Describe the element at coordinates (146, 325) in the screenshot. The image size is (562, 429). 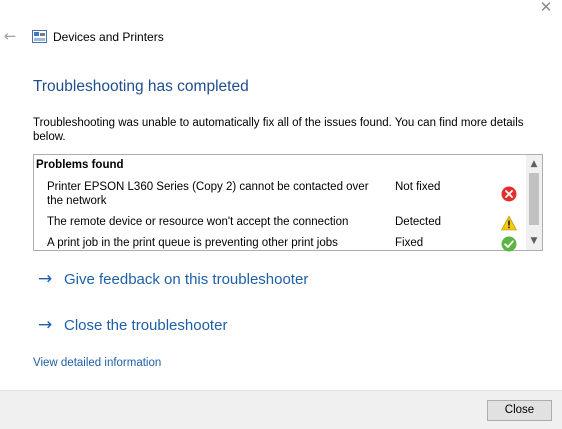
I see `close-troubleshooter-label: Close the troubleshooter` at that location.